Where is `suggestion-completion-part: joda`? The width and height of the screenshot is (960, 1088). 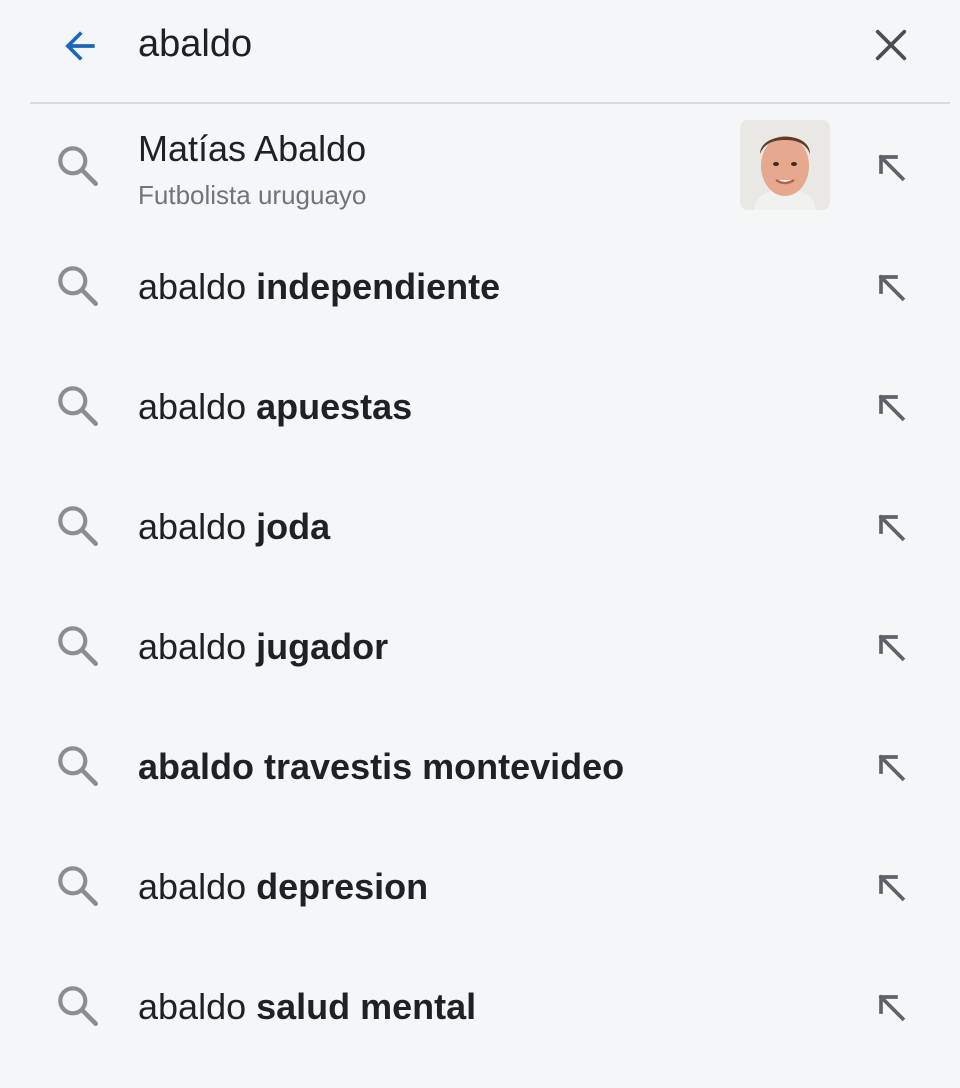 suggestion-completion-part: joda is located at coordinates (293, 526).